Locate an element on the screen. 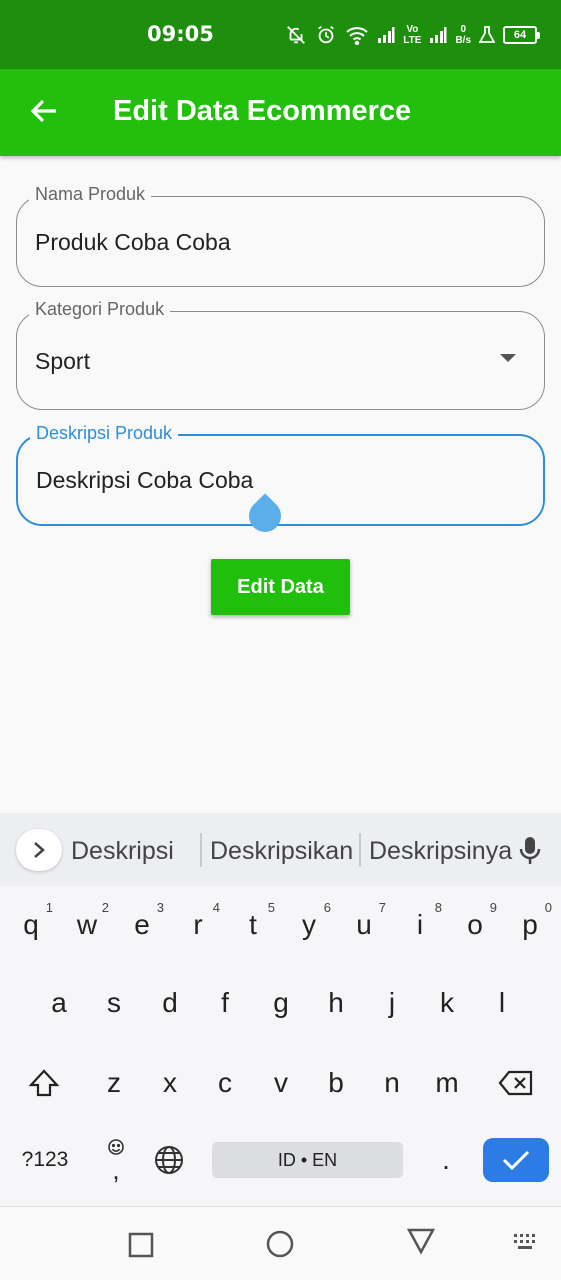 The height and width of the screenshot is (1280, 561). suggestion-1: Deskripsi is located at coordinates (122, 851).